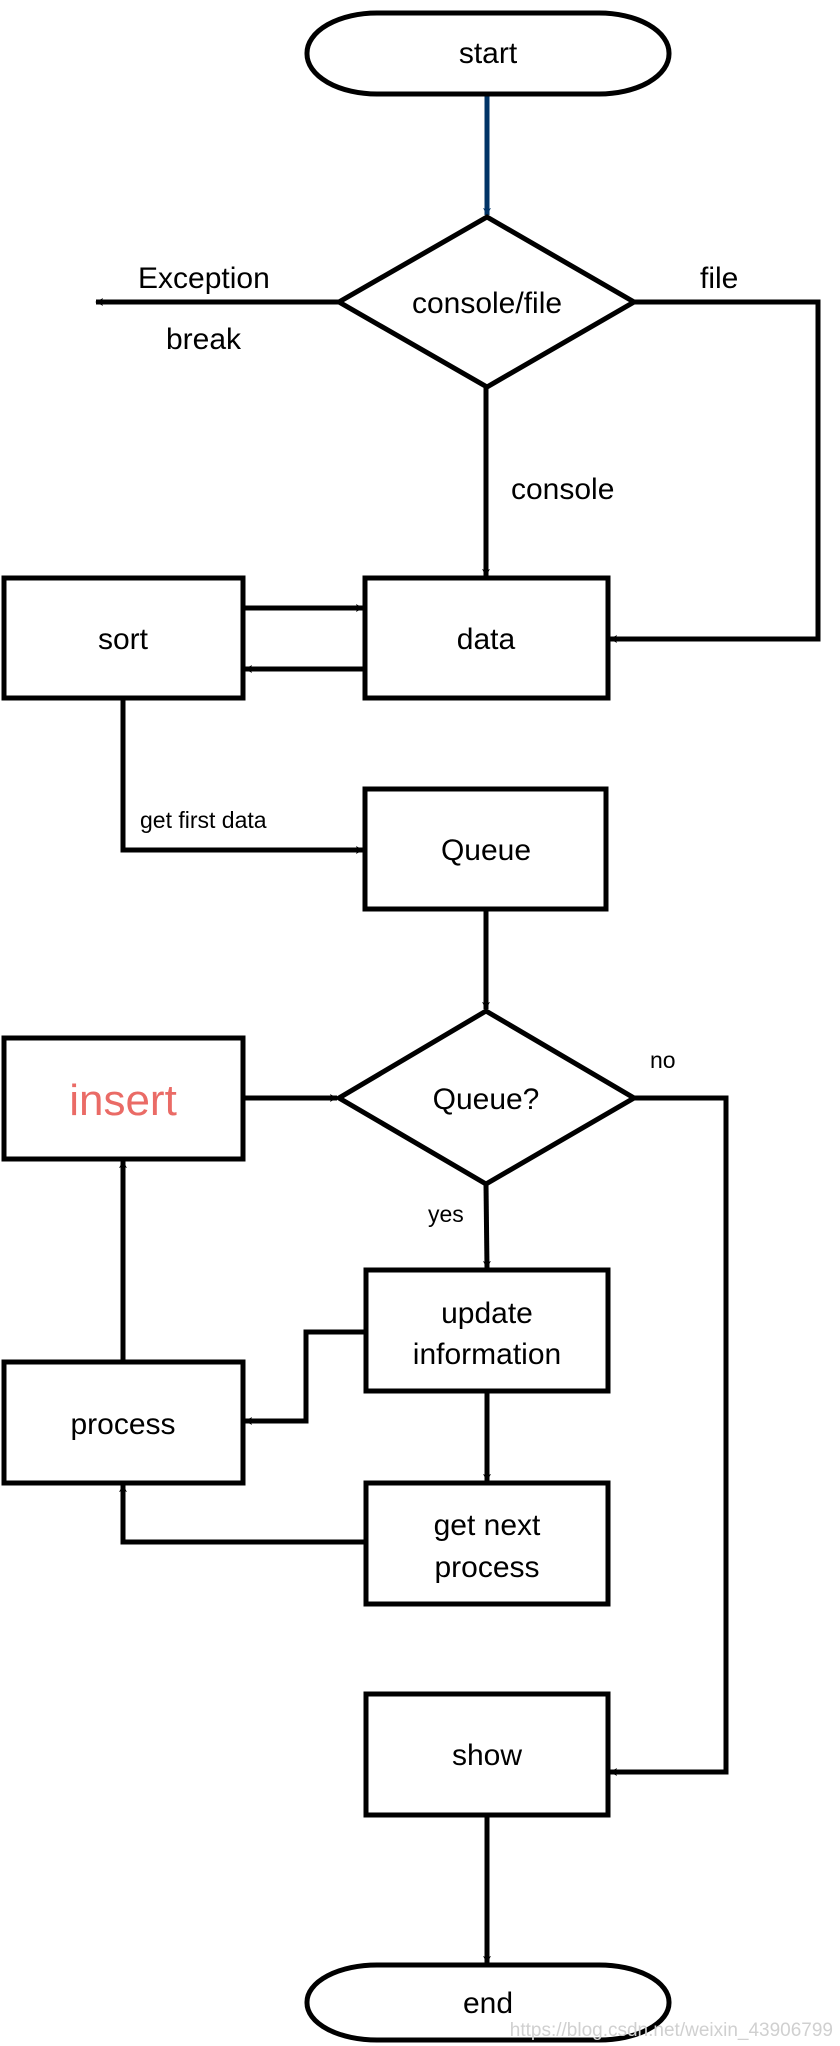 The height and width of the screenshot is (2046, 840). I want to click on edge-getnext-to-process, so click(242, 1514).